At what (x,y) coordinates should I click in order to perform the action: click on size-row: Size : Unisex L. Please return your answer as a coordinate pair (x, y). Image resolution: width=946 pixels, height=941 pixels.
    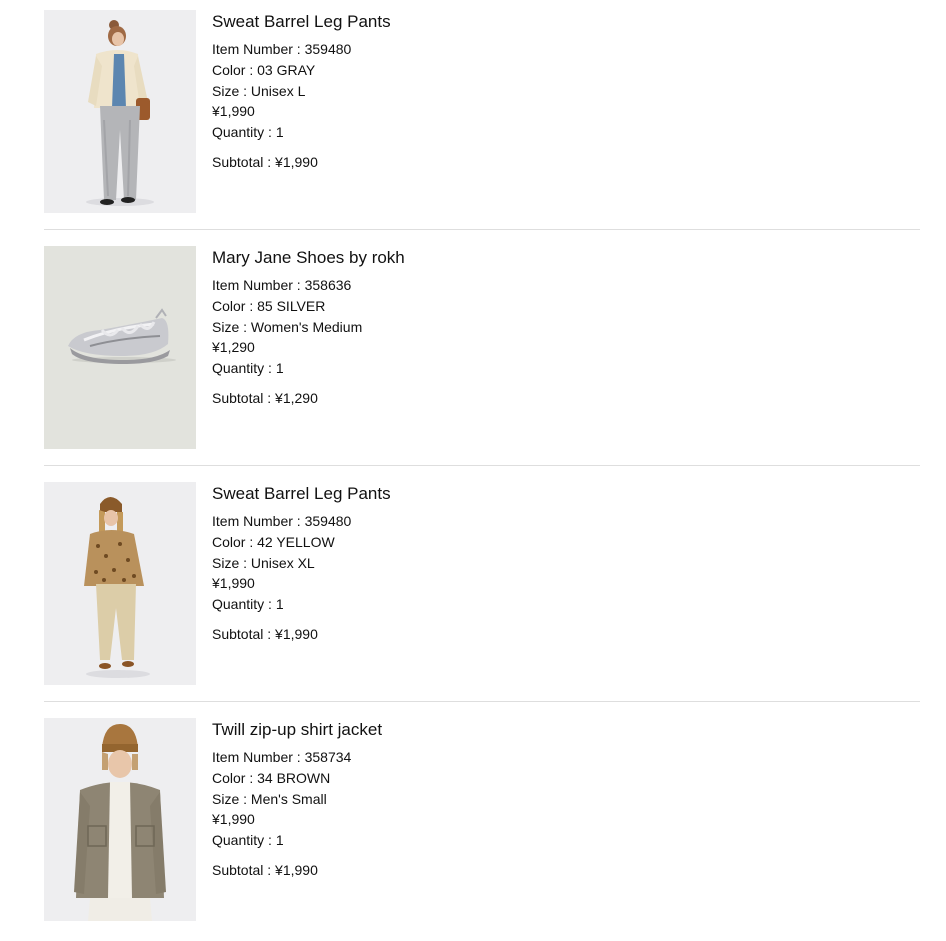
    Looking at the image, I should click on (301, 91).